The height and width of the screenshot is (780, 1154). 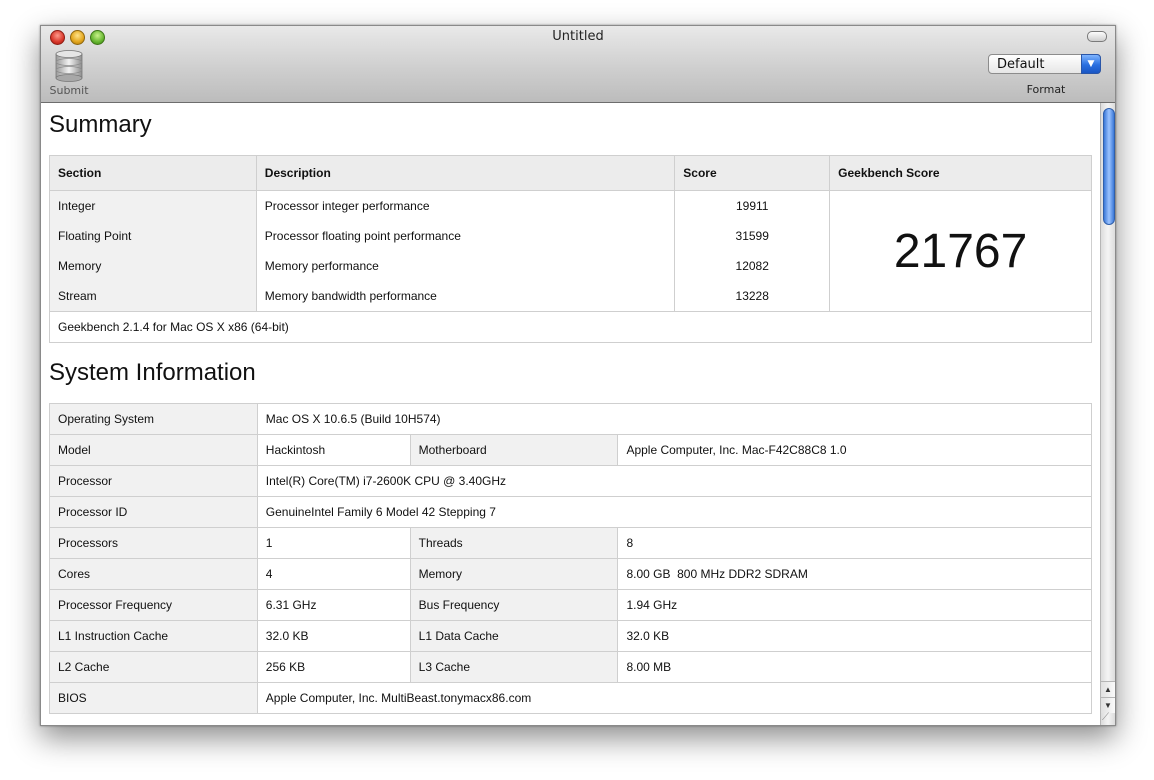 What do you see at coordinates (960, 251) in the screenshot?
I see `geekbench-score: 21767` at bounding box center [960, 251].